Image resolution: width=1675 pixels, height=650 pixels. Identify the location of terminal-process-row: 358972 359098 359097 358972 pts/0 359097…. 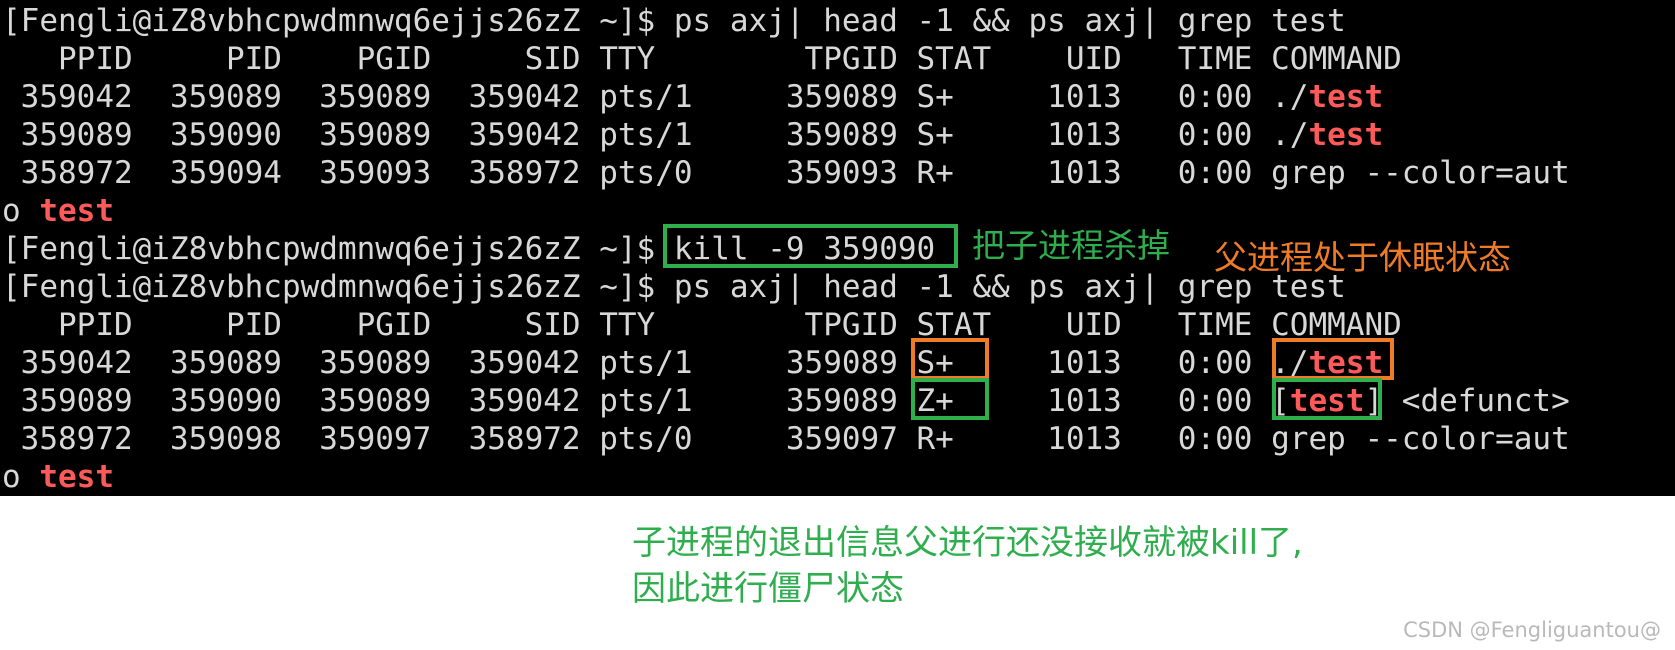
(786, 439).